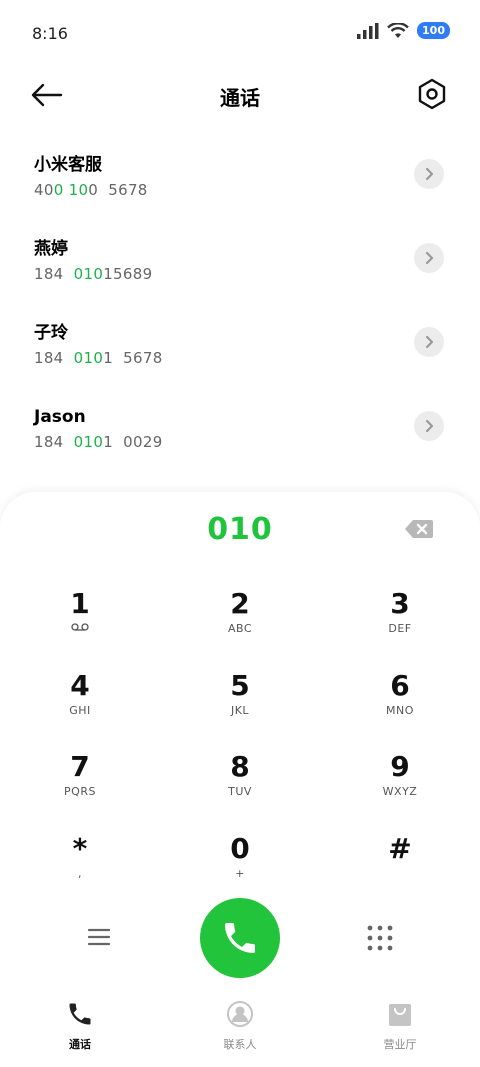 This screenshot has width=480, height=1067. What do you see at coordinates (51, 249) in the screenshot?
I see `contact-name: 燕婷` at bounding box center [51, 249].